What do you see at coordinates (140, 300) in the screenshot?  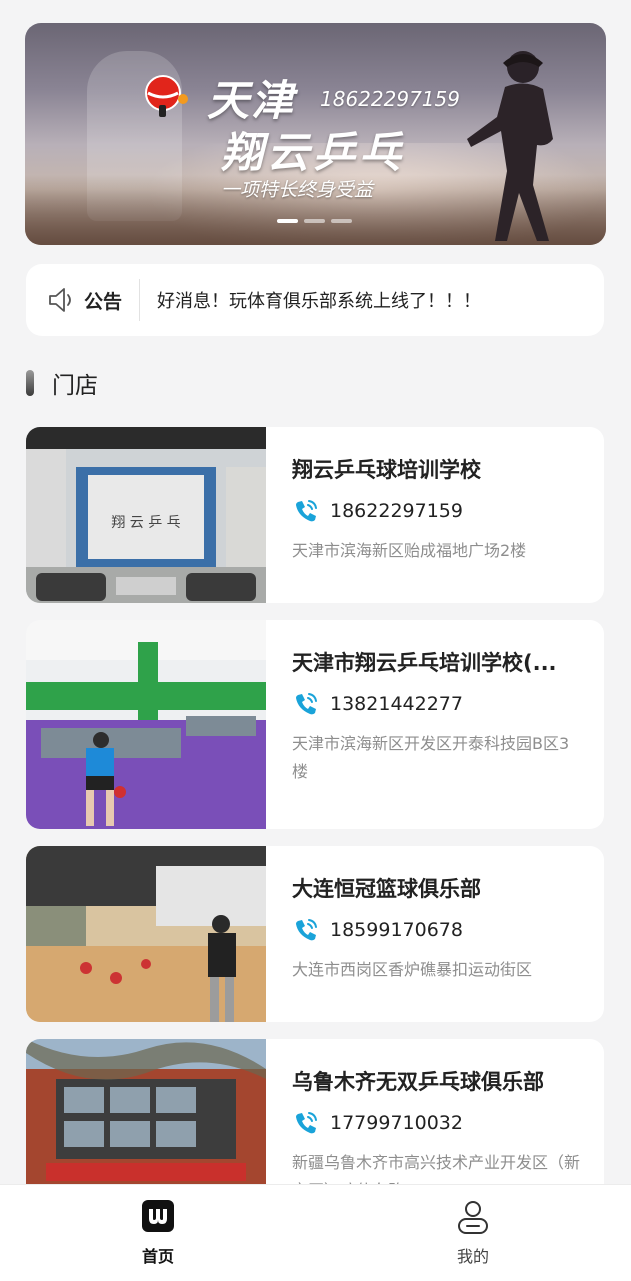 I see `notice-divider` at bounding box center [140, 300].